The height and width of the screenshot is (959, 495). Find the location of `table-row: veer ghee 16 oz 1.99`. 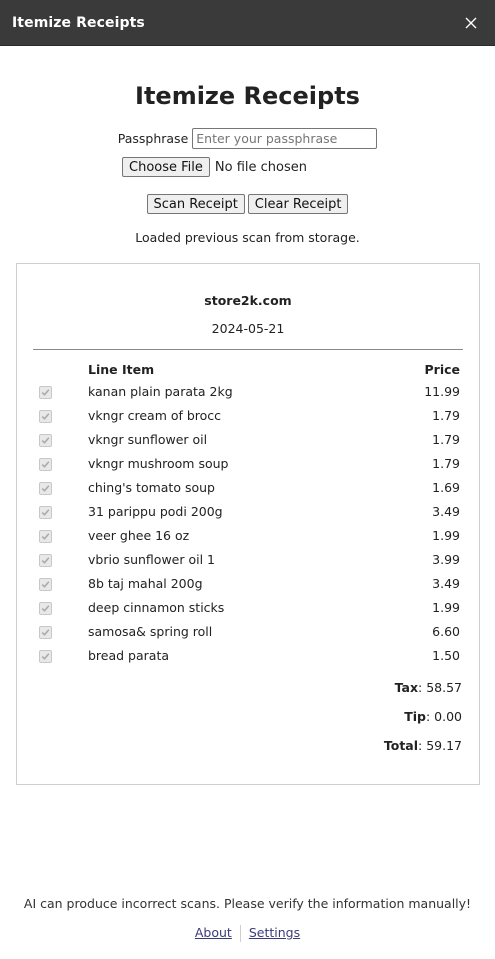

table-row: veer ghee 16 oz 1.99 is located at coordinates (248, 535).